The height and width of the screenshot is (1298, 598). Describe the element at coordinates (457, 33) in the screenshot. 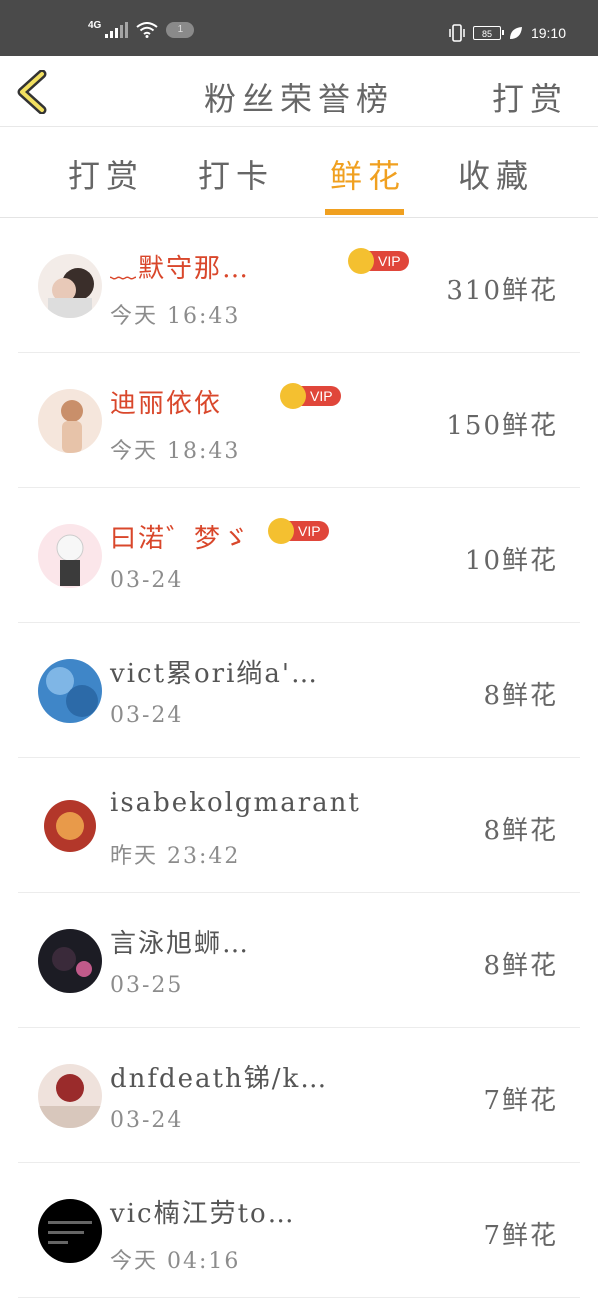

I see `vibrate-icon` at that location.